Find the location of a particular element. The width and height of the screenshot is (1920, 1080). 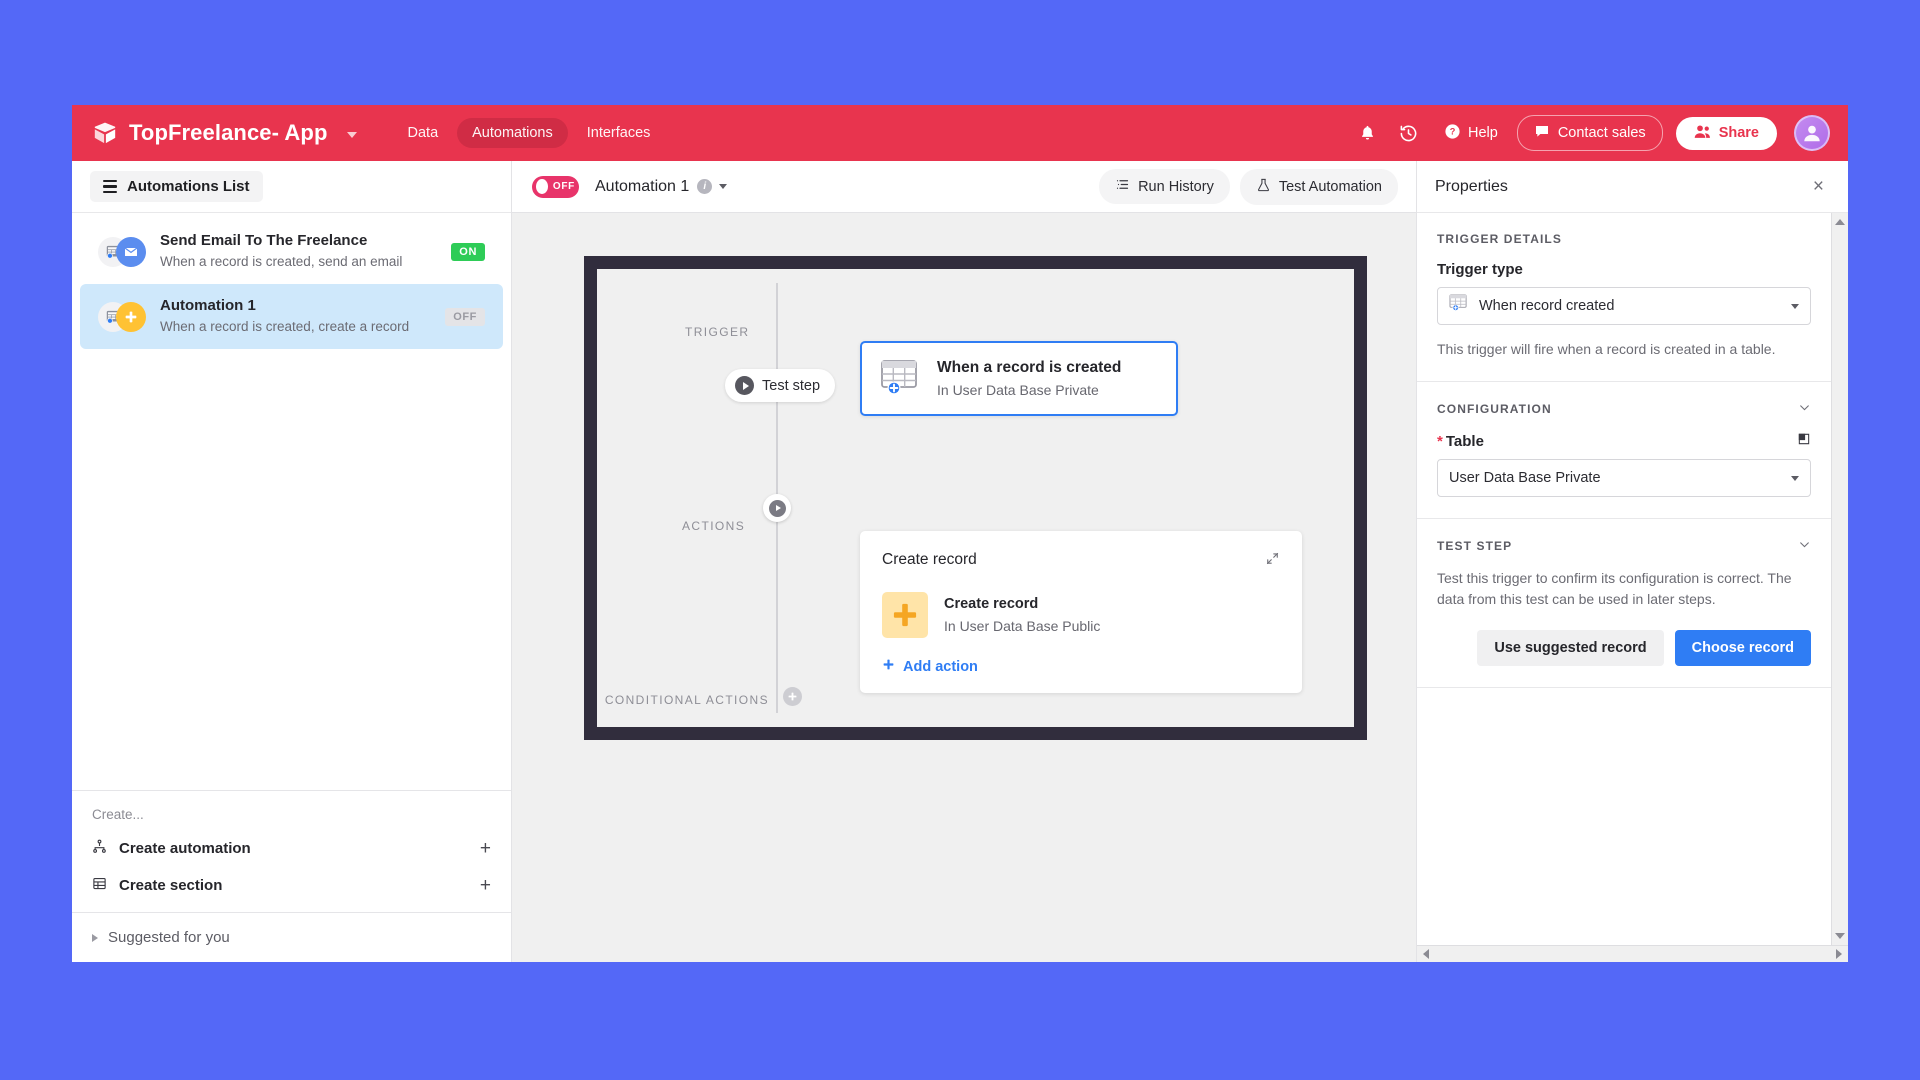

automations-list-button: Automations List is located at coordinates (176, 186).